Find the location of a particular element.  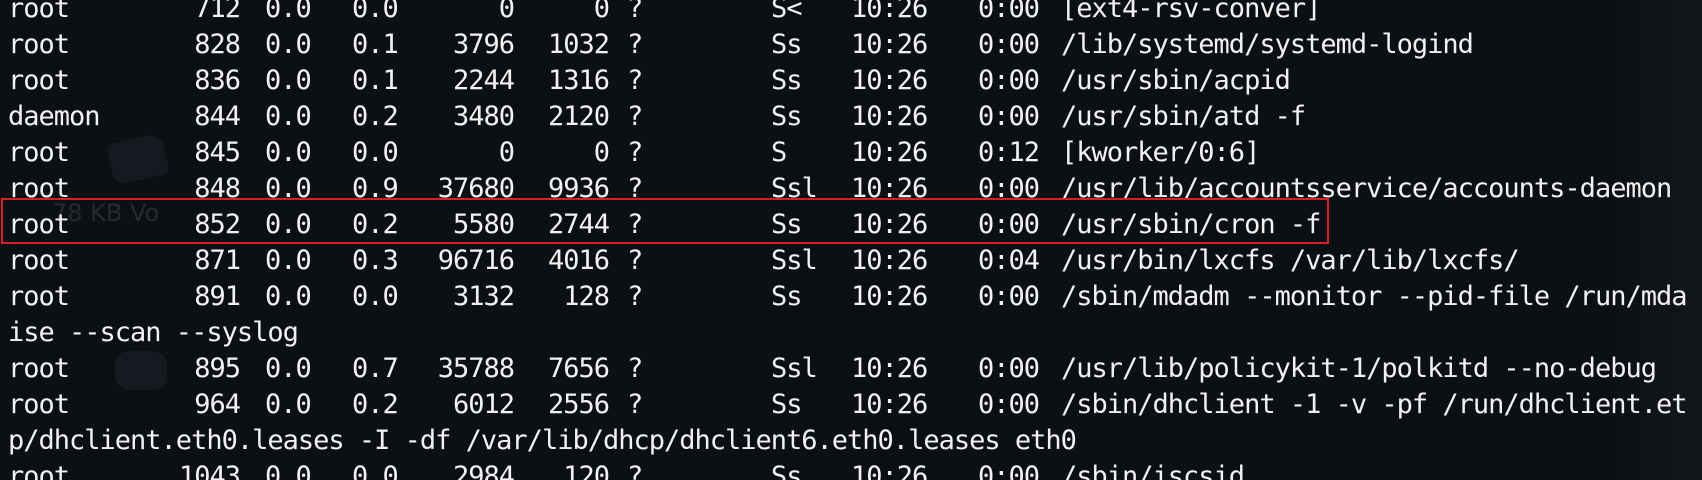

process-rss: 2556 is located at coordinates (578, 404).